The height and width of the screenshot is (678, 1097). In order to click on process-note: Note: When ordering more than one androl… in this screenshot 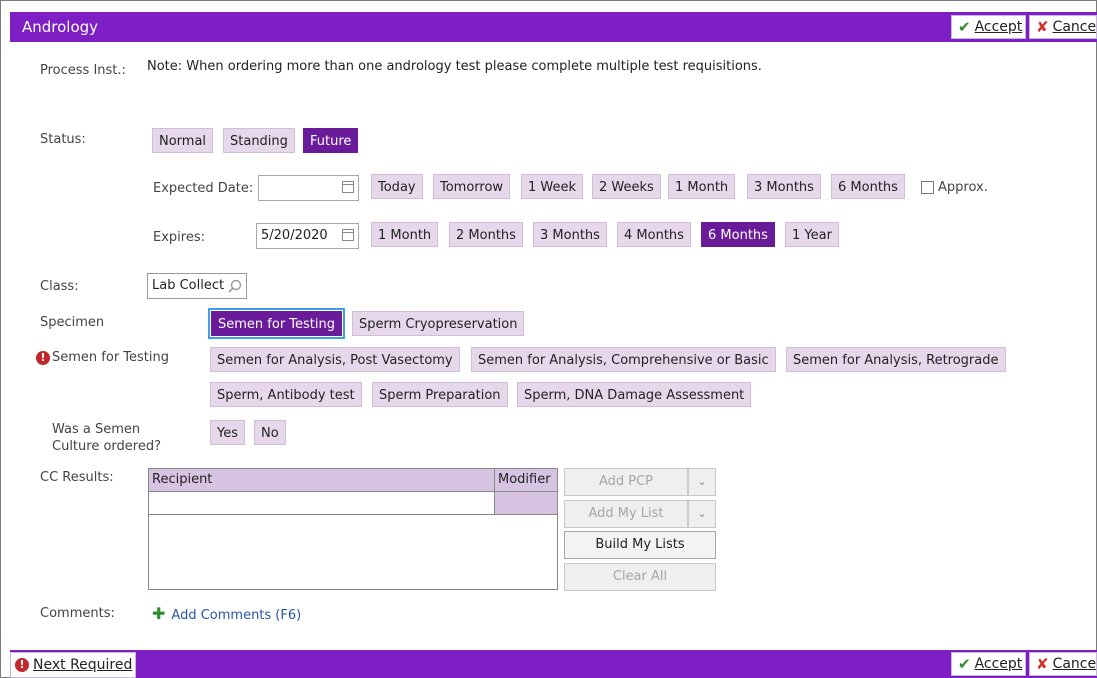, I will do `click(454, 66)`.